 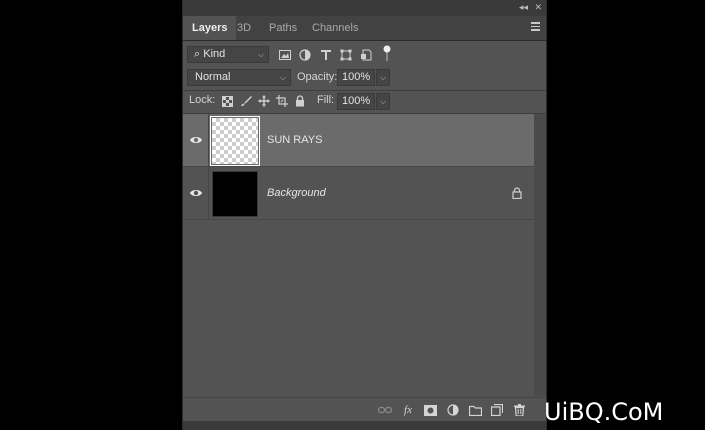 What do you see at coordinates (264, 101) in the screenshot?
I see `lock-position-icon` at bounding box center [264, 101].